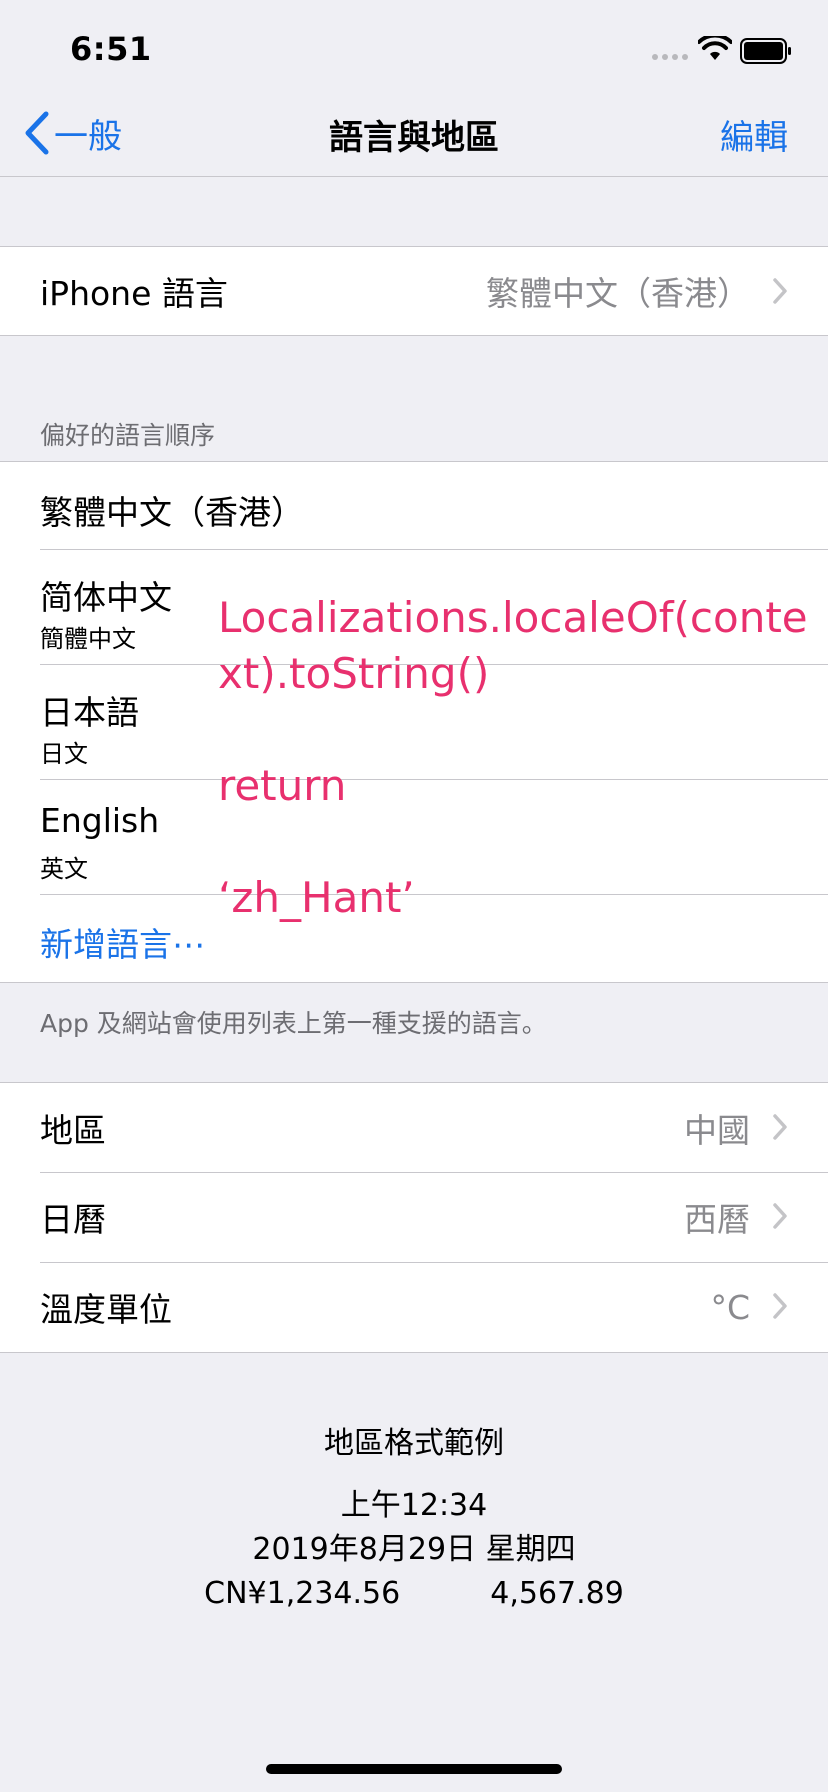 The height and width of the screenshot is (1792, 828). I want to click on region-value: 中國, so click(717, 1130).